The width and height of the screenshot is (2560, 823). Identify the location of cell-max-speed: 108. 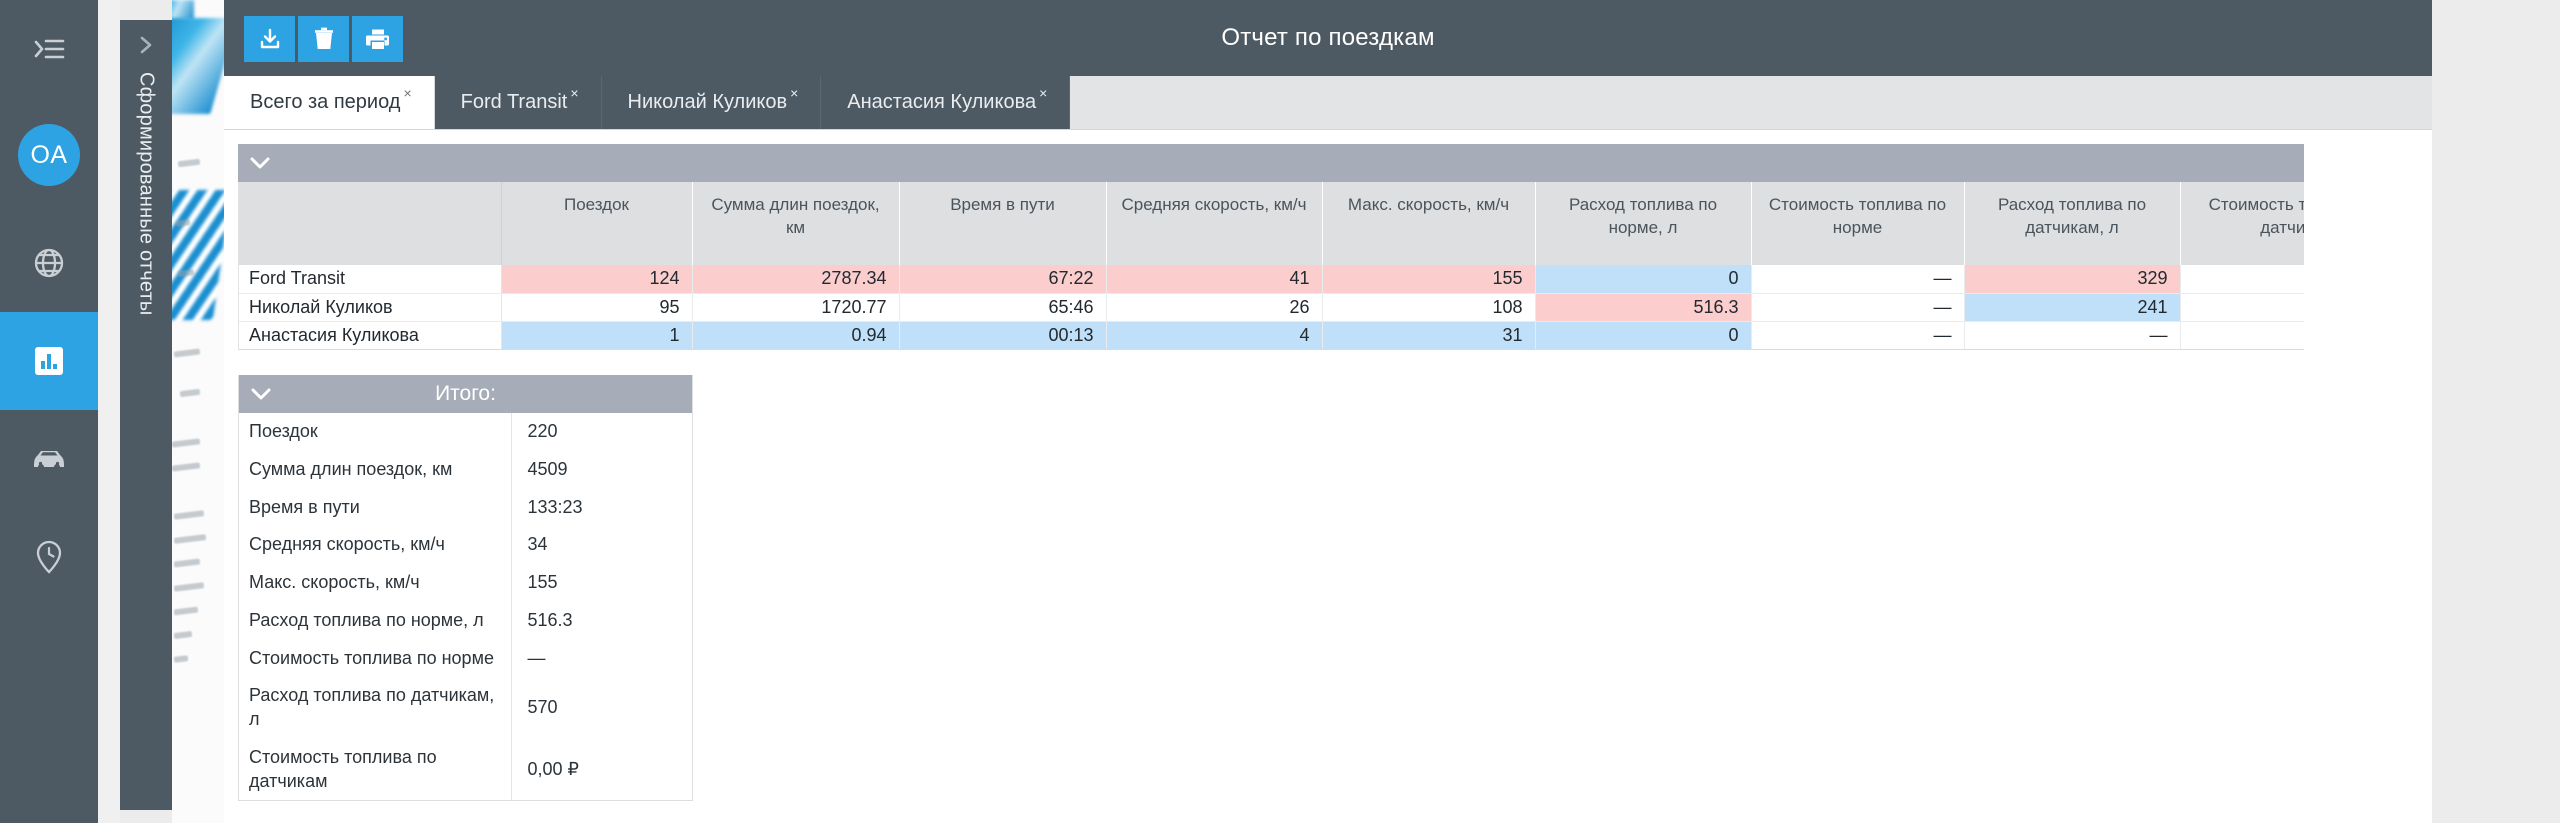
(1429, 307).